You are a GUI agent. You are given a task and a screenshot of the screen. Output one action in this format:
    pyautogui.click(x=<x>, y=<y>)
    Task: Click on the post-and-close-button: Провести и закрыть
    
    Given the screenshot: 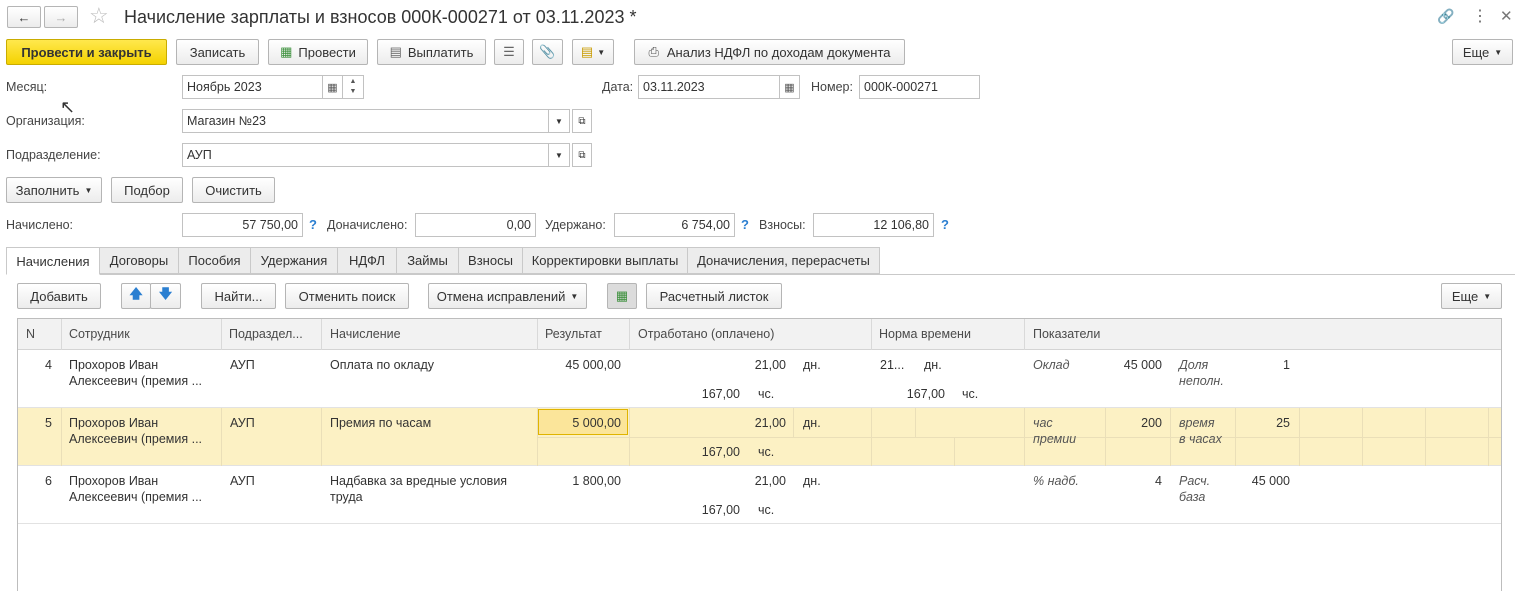 What is the action you would take?
    pyautogui.click(x=86, y=52)
    